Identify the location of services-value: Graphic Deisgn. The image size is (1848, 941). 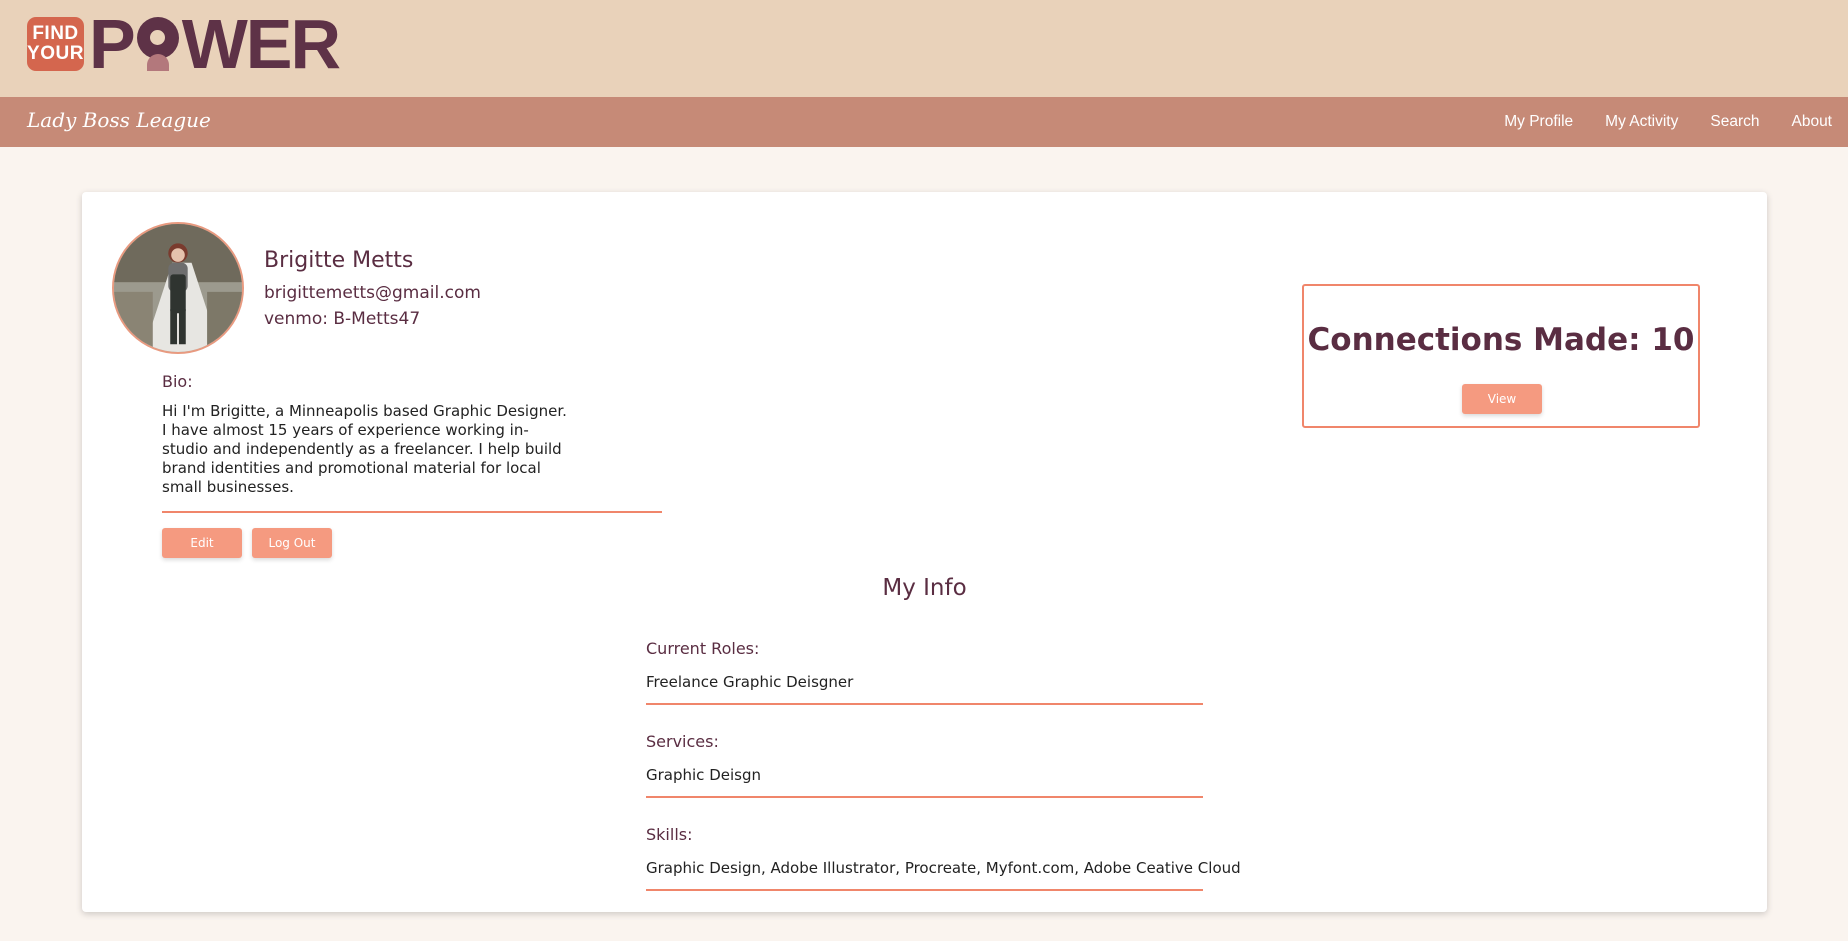
(703, 775).